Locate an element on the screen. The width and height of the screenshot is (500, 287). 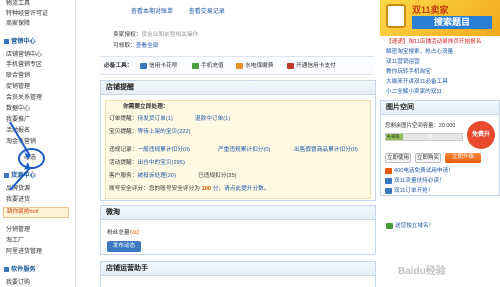
account-text: 您的账号安全评分为 is located at coordinates (174, 189).